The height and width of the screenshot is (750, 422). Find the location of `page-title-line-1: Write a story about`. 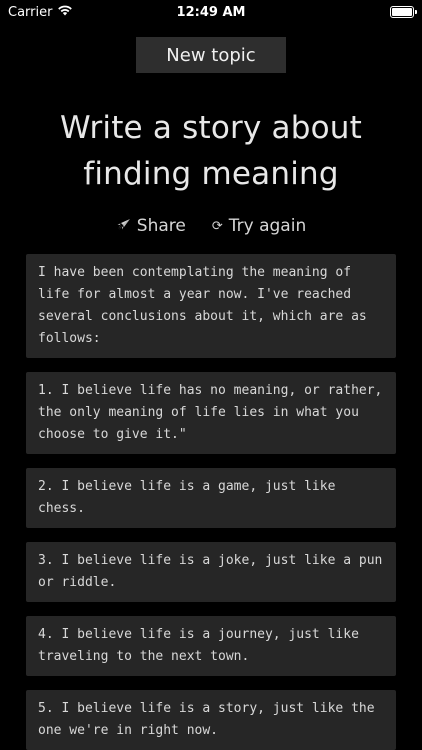

page-title-line-1: Write a story about is located at coordinates (210, 128).